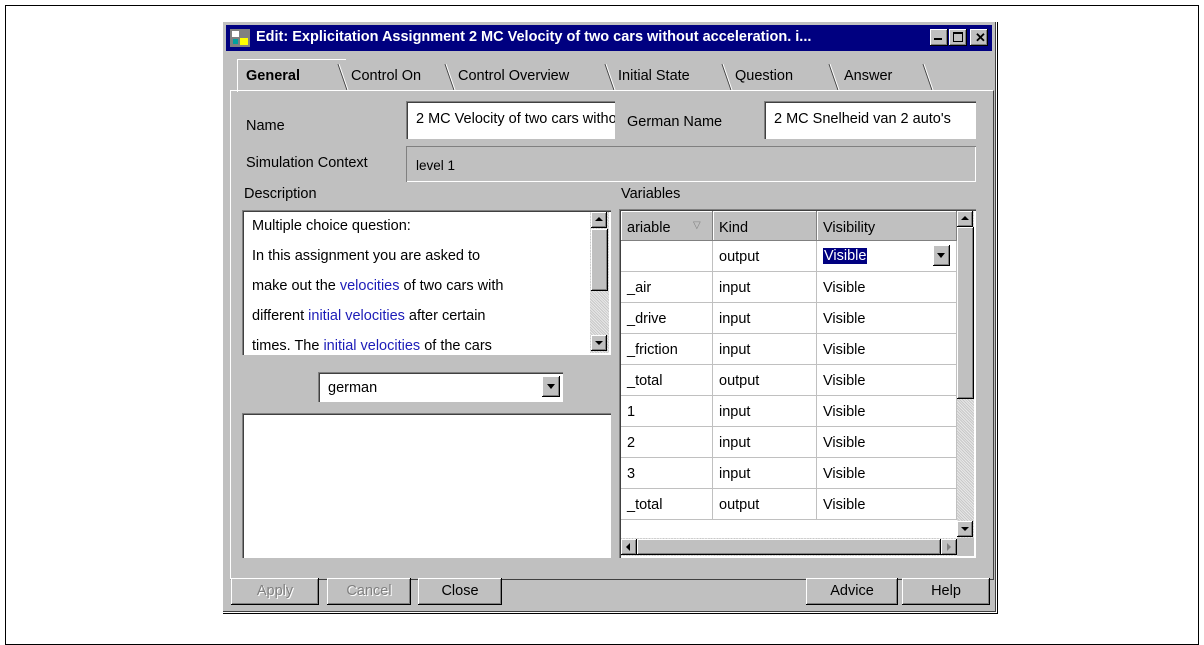  What do you see at coordinates (649, 228) in the screenshot?
I see `column-header-variable-label: ariable` at bounding box center [649, 228].